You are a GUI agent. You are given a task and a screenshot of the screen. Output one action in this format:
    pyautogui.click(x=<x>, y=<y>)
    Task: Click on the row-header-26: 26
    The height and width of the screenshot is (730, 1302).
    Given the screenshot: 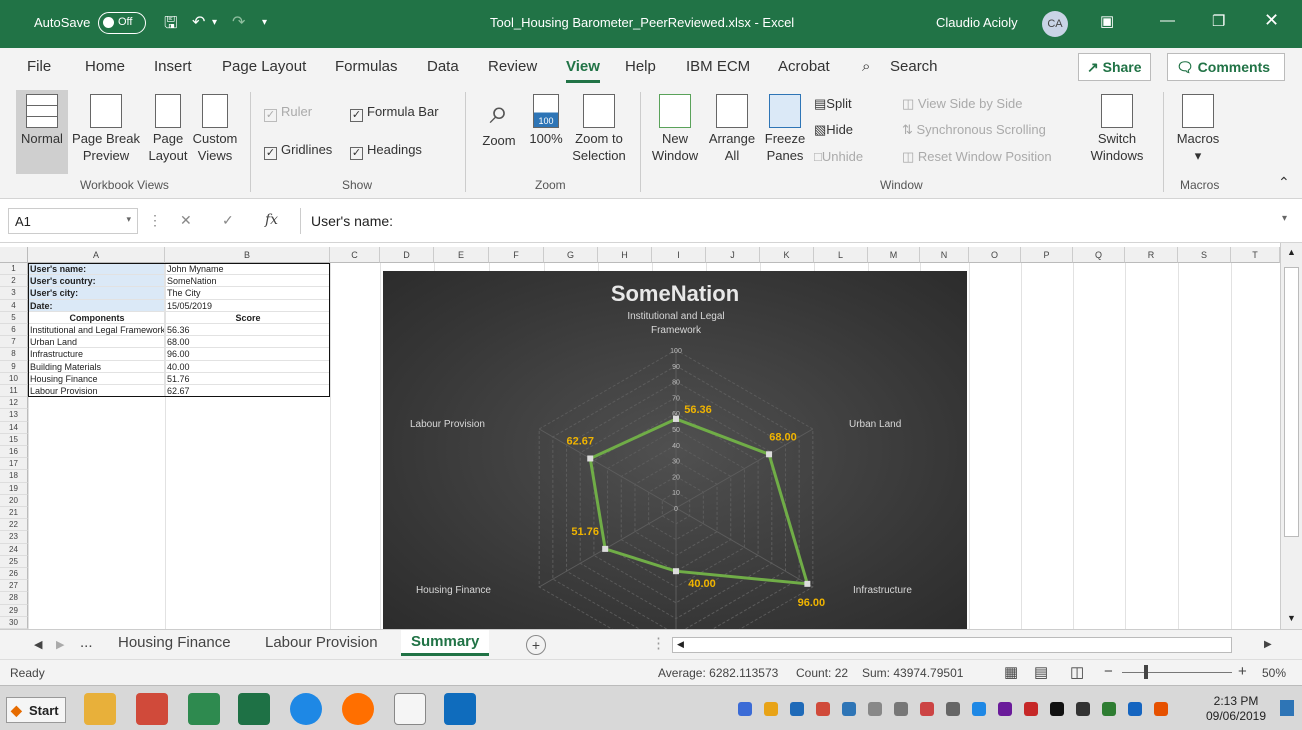 What is the action you would take?
    pyautogui.click(x=14, y=574)
    